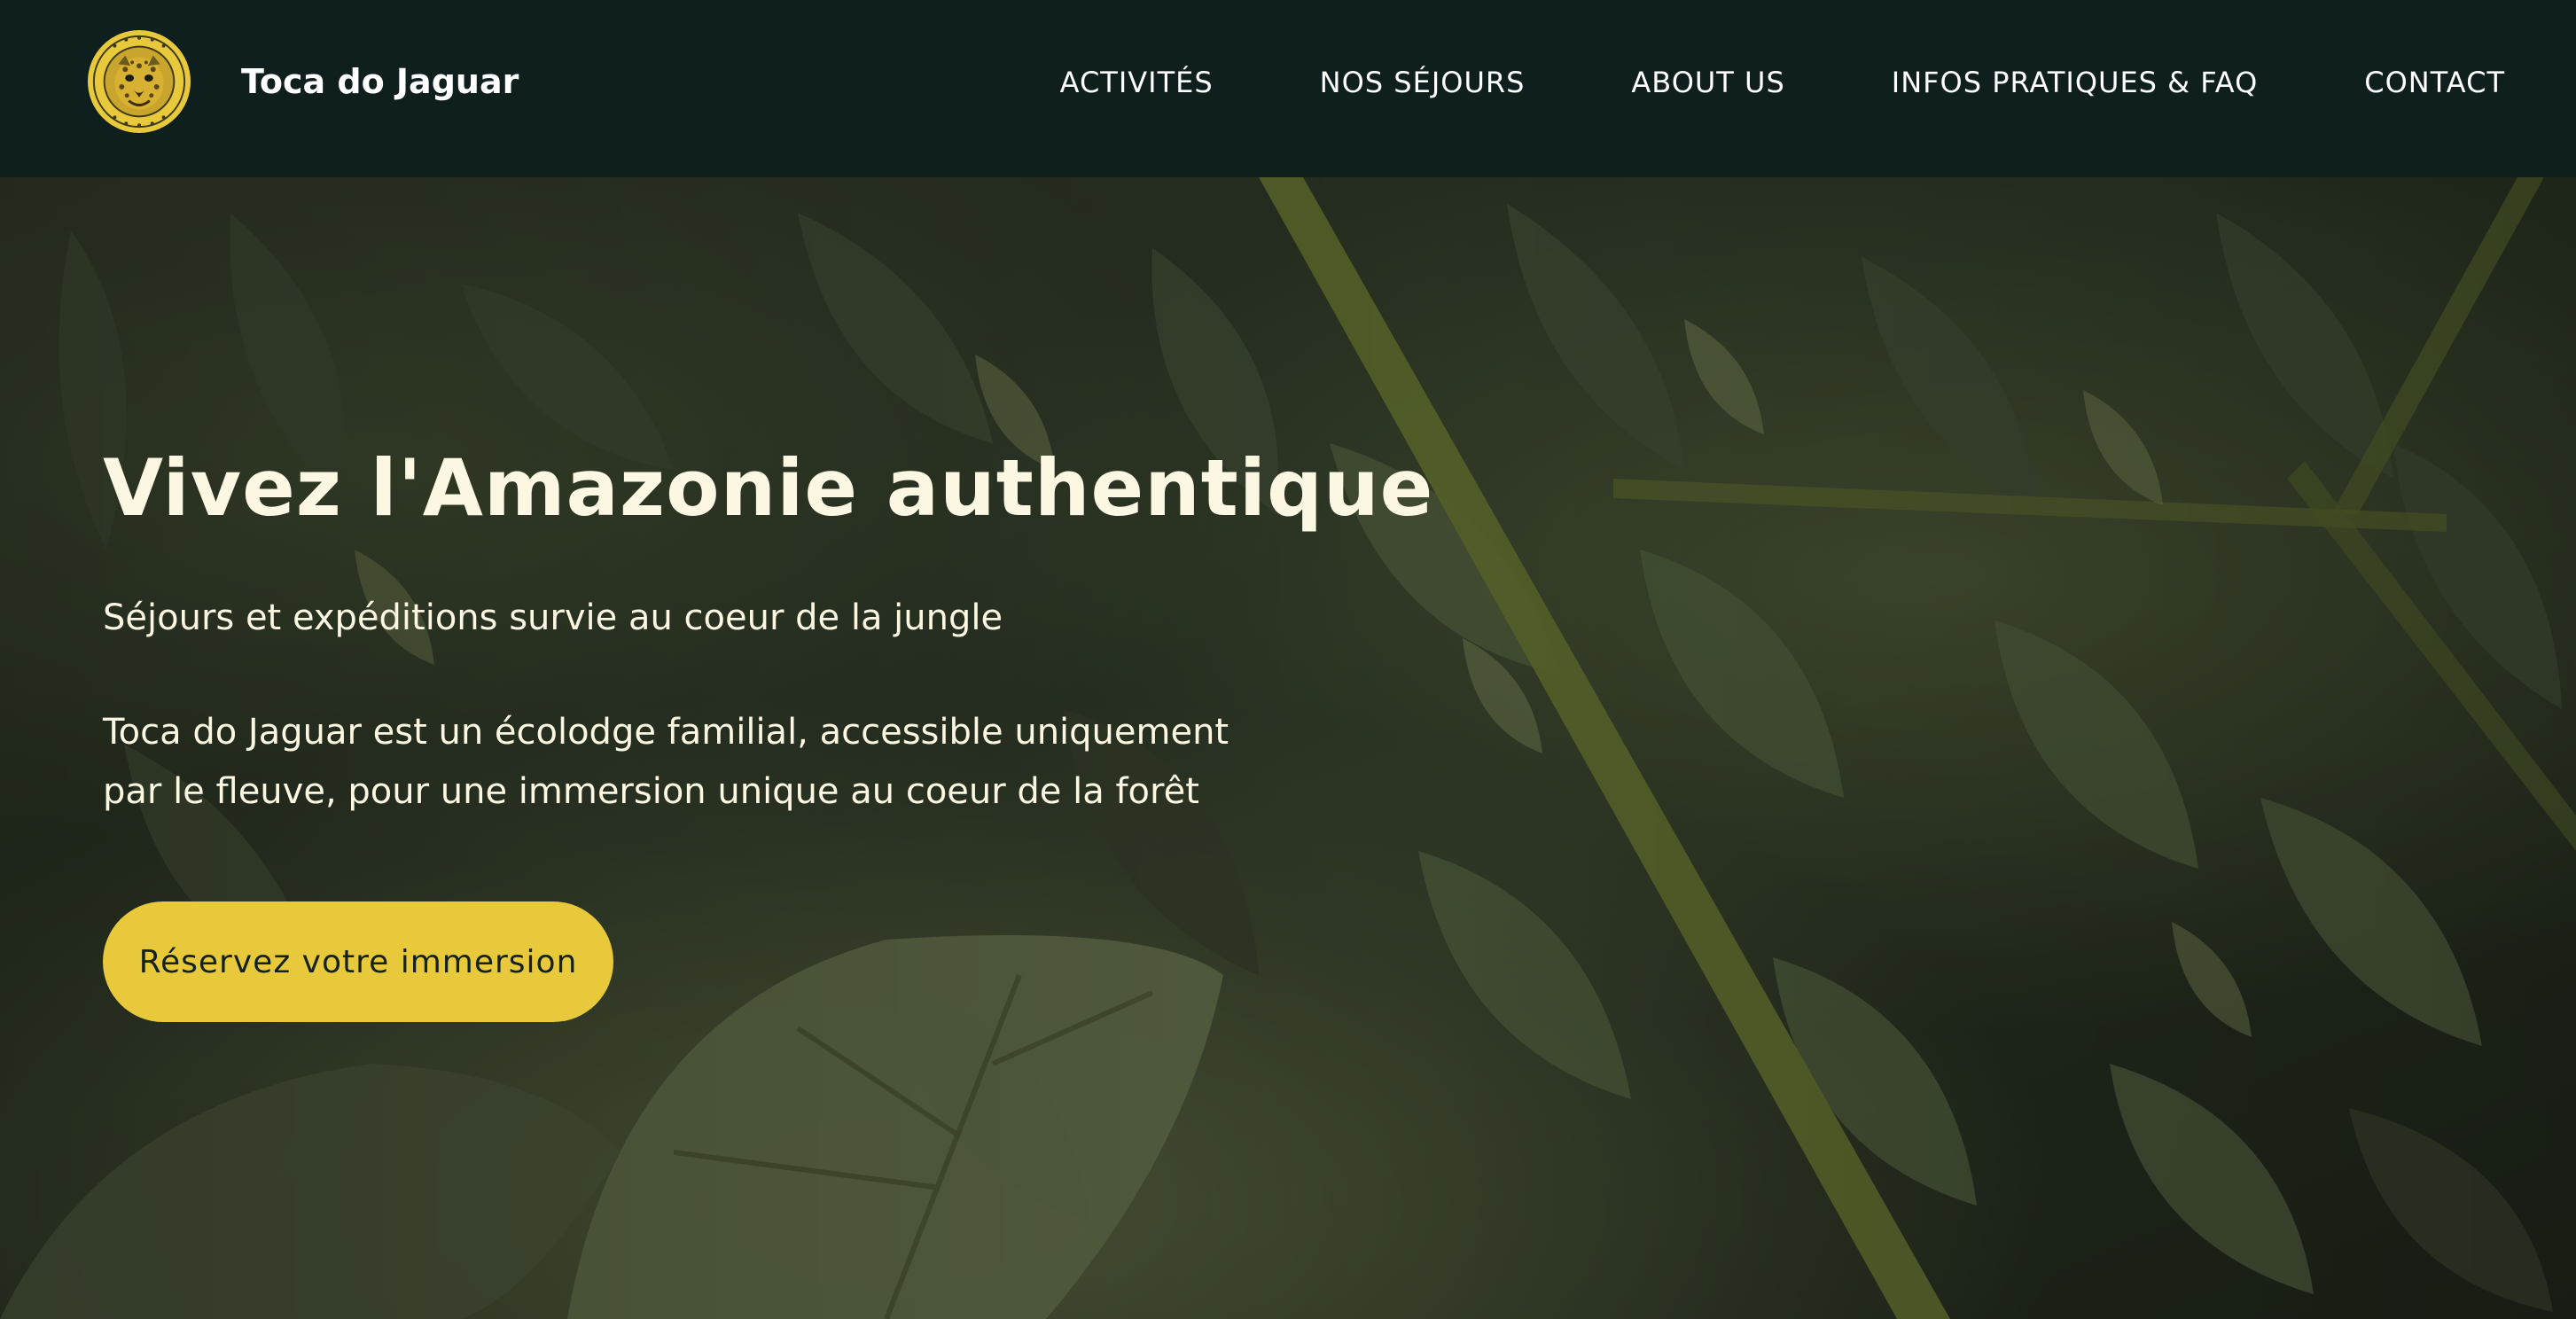  Describe the element at coordinates (1137, 82) in the screenshot. I see `nav-item-activites: ACTIVITÉS` at that location.